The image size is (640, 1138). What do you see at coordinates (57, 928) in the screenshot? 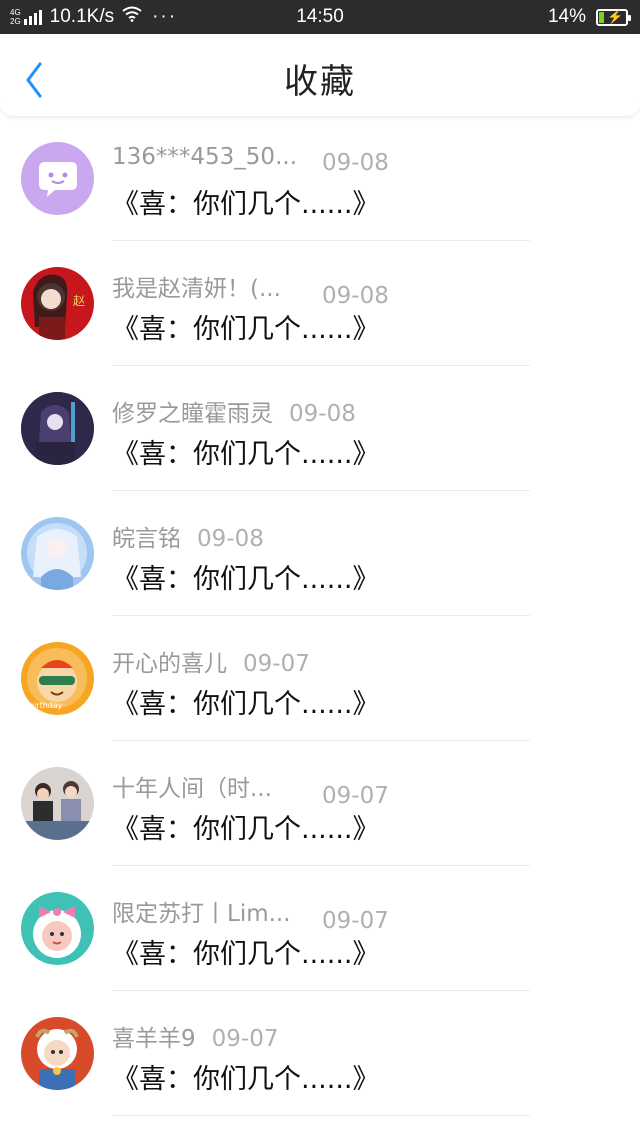
I see `sheep-bow-avatar` at bounding box center [57, 928].